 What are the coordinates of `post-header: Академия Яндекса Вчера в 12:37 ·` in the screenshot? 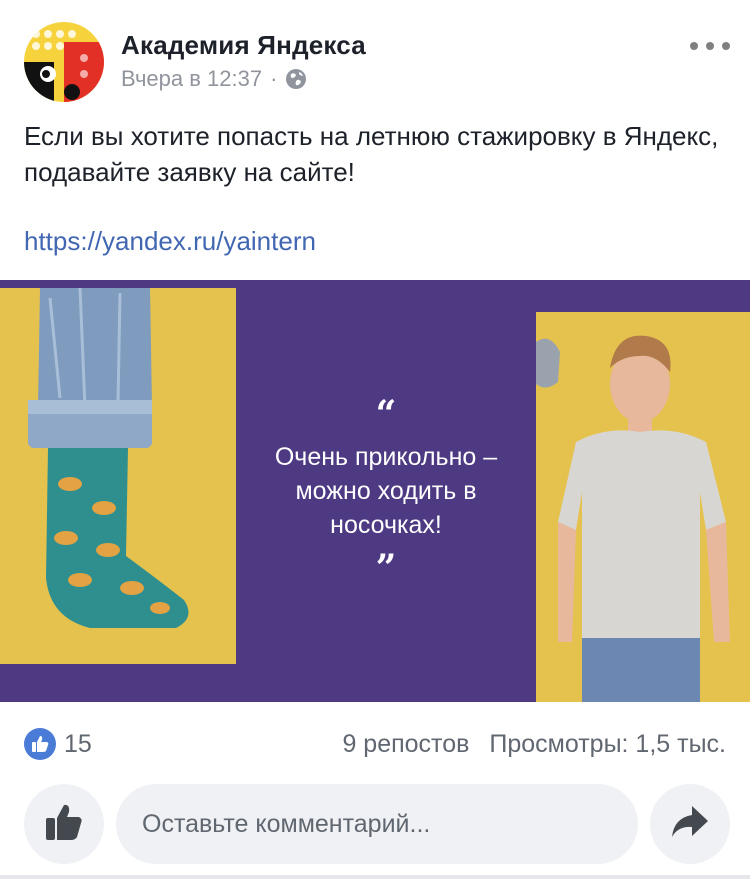 It's located at (375, 55).